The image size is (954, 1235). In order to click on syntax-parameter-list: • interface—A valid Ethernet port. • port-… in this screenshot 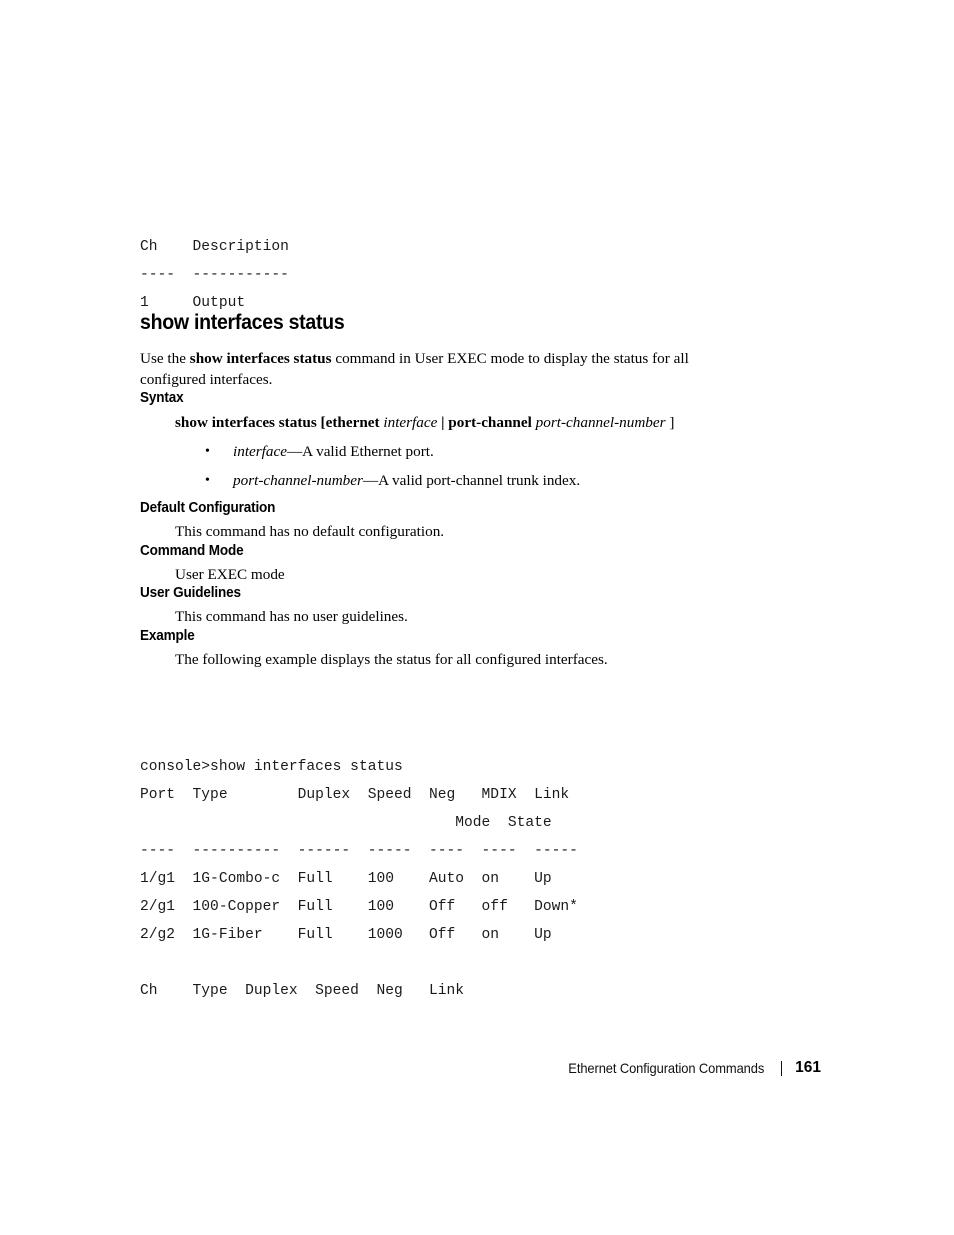, I will do `click(480, 466)`.